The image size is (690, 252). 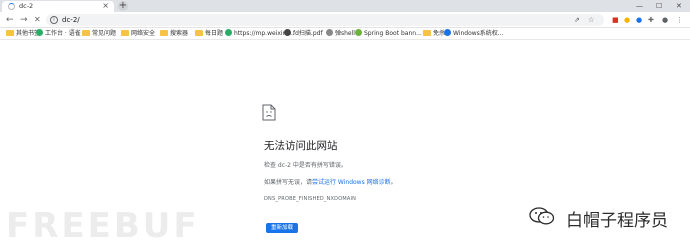 I want to click on minimize-icon: —, so click(x=639, y=6).